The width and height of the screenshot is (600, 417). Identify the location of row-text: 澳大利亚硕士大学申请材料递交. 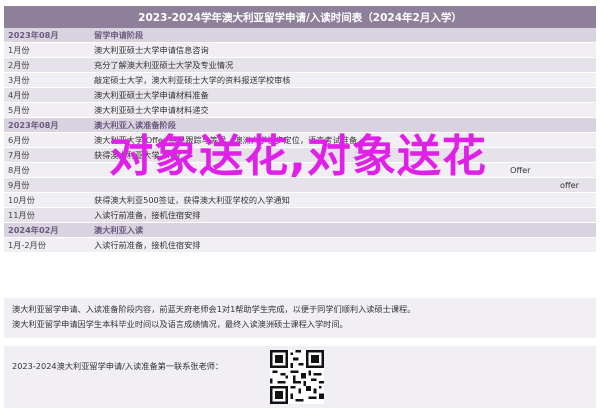
(343, 110).